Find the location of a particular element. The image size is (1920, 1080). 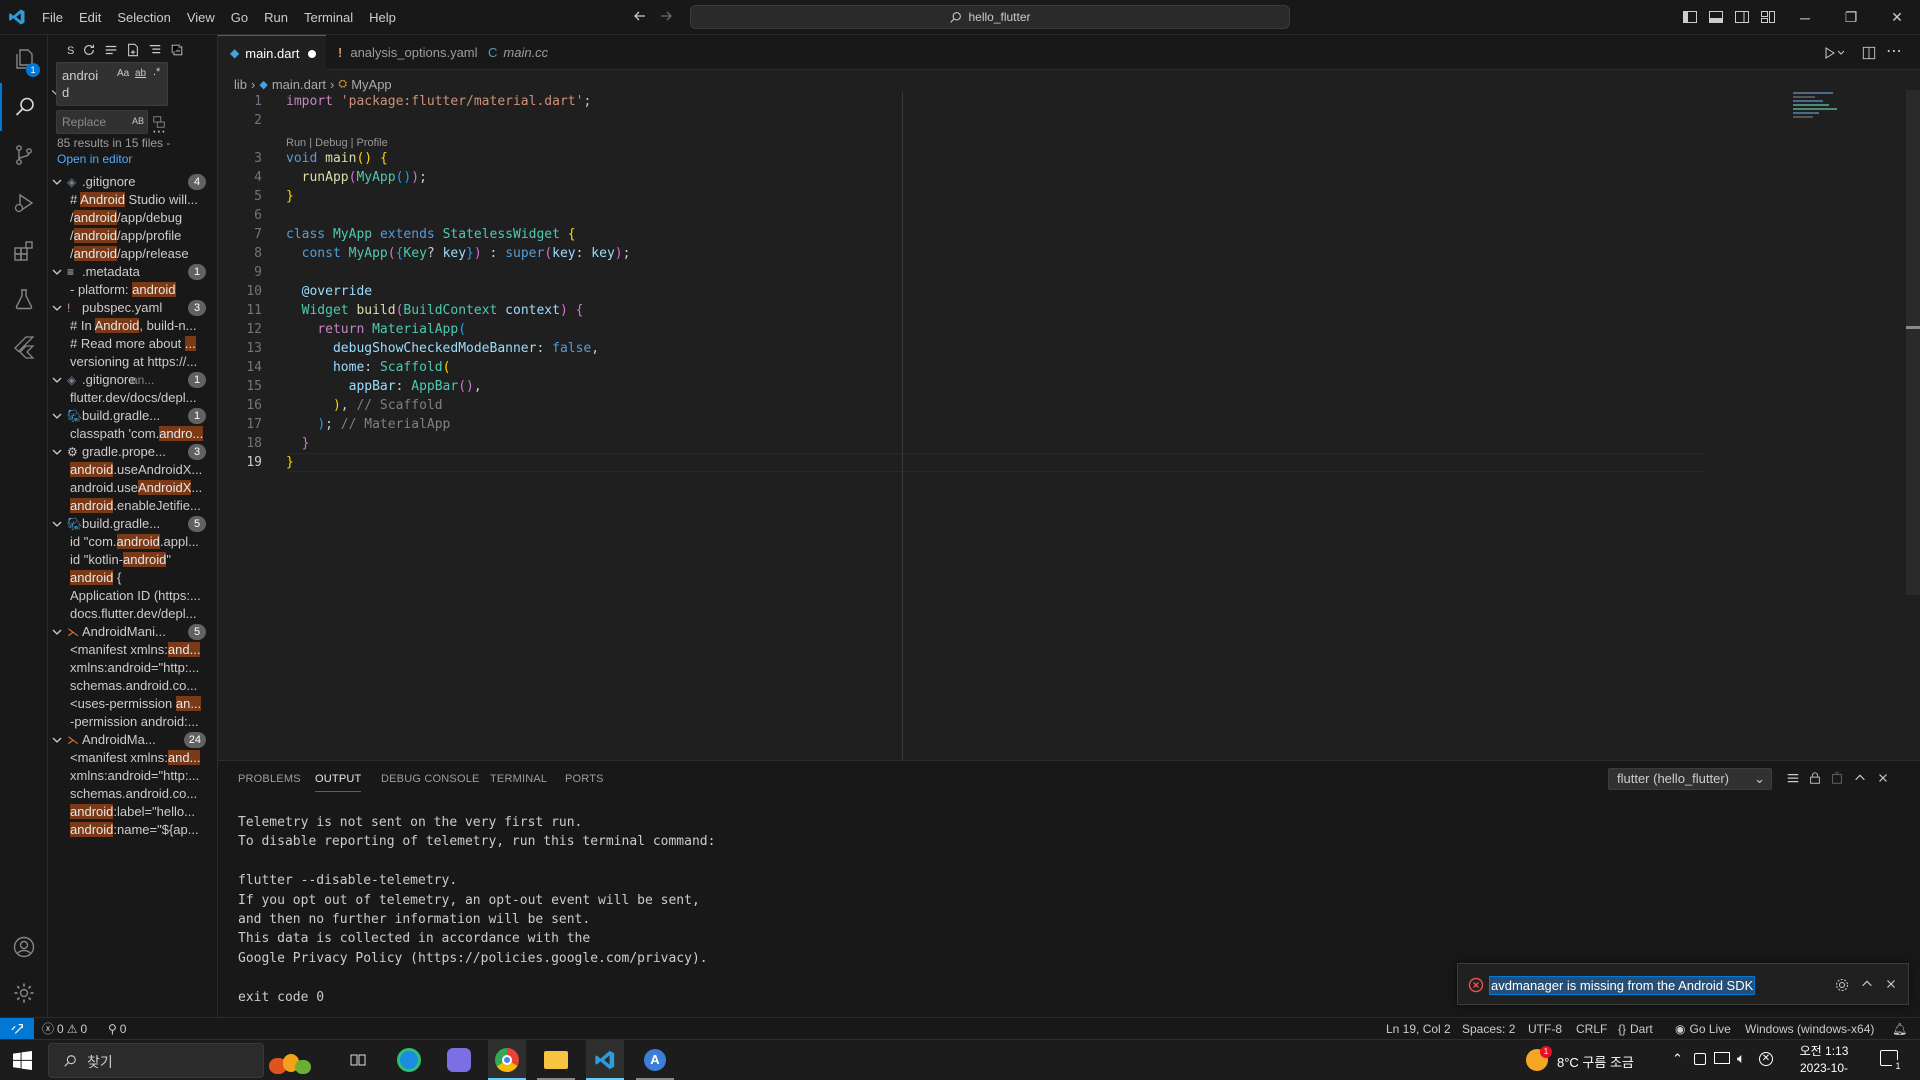

command-center: hello_flutter is located at coordinates (990, 17).